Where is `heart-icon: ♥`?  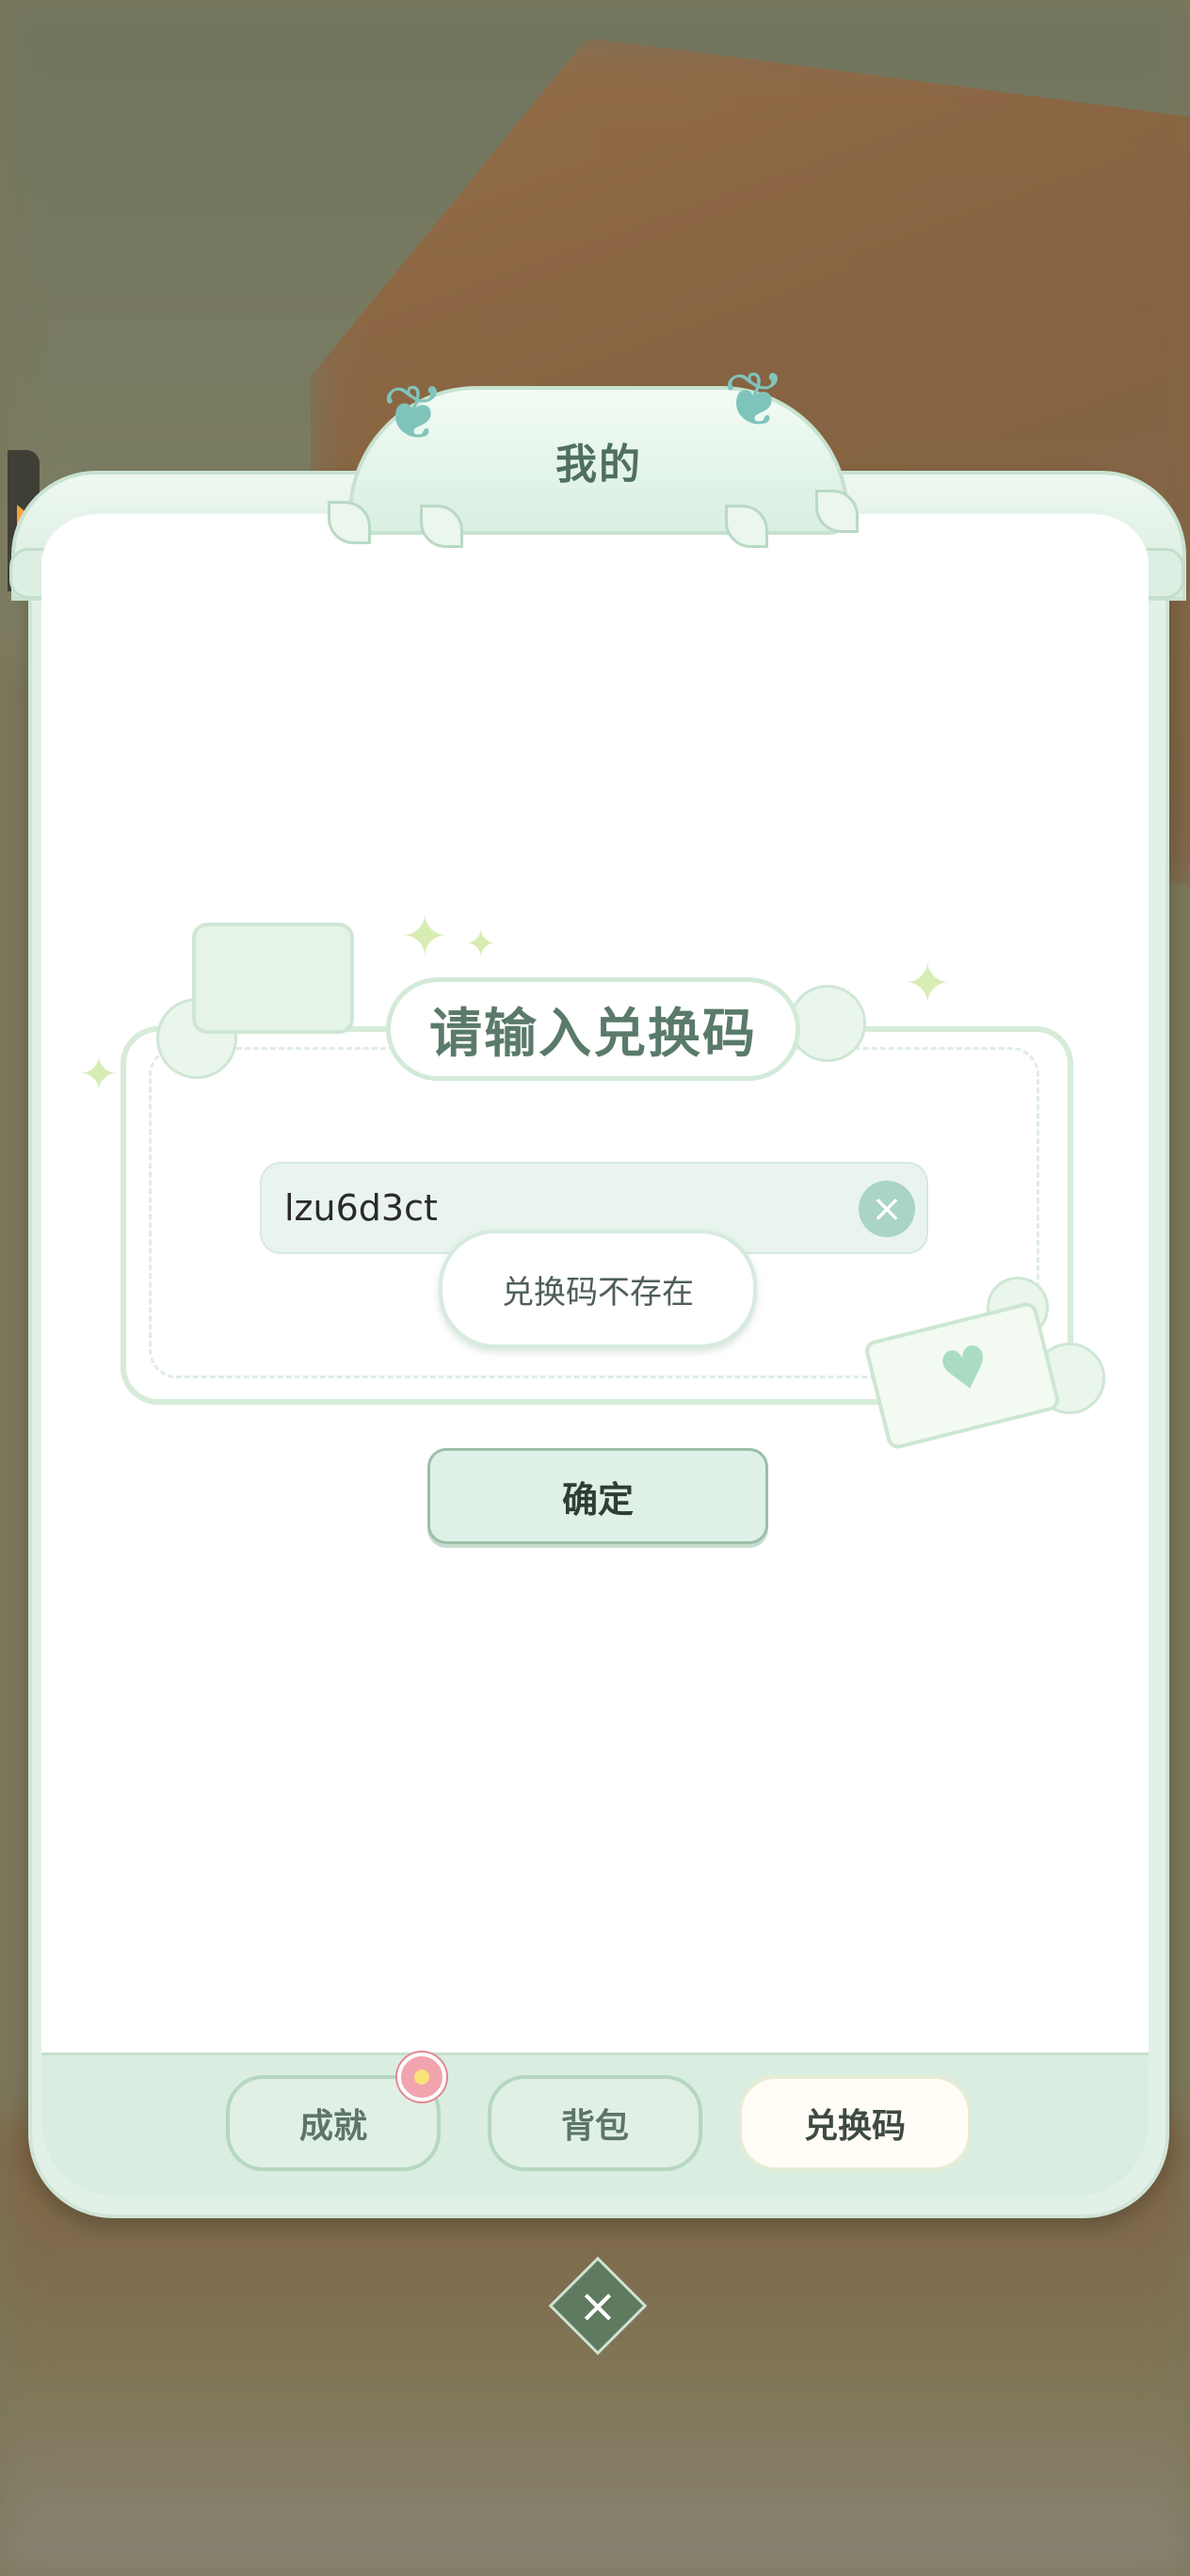
heart-icon: ♥ is located at coordinates (966, 1370).